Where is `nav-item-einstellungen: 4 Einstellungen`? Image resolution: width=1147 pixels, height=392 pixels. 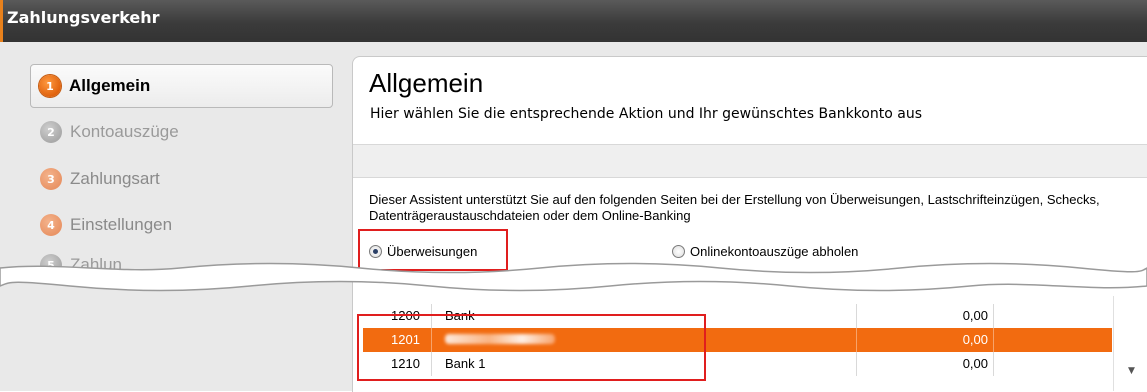
nav-item-einstellungen: 4 Einstellungen is located at coordinates (182, 225).